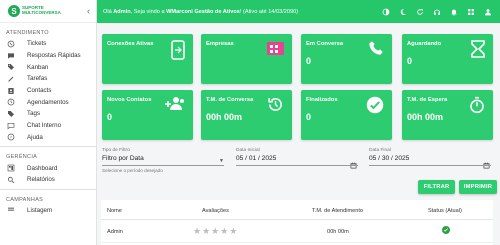 This screenshot has height=245, width=500. What do you see at coordinates (256, 158) in the screenshot?
I see `start-date-value: 05 / 01 / 2025` at bounding box center [256, 158].